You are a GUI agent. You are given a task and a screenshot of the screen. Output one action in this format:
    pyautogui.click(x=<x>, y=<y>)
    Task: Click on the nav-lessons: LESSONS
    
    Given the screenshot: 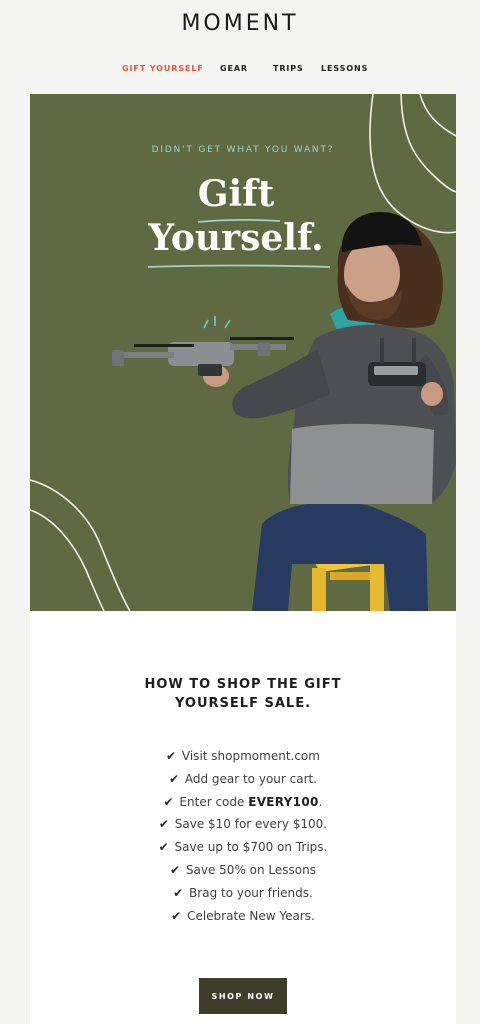 What is the action you would take?
    pyautogui.click(x=344, y=68)
    